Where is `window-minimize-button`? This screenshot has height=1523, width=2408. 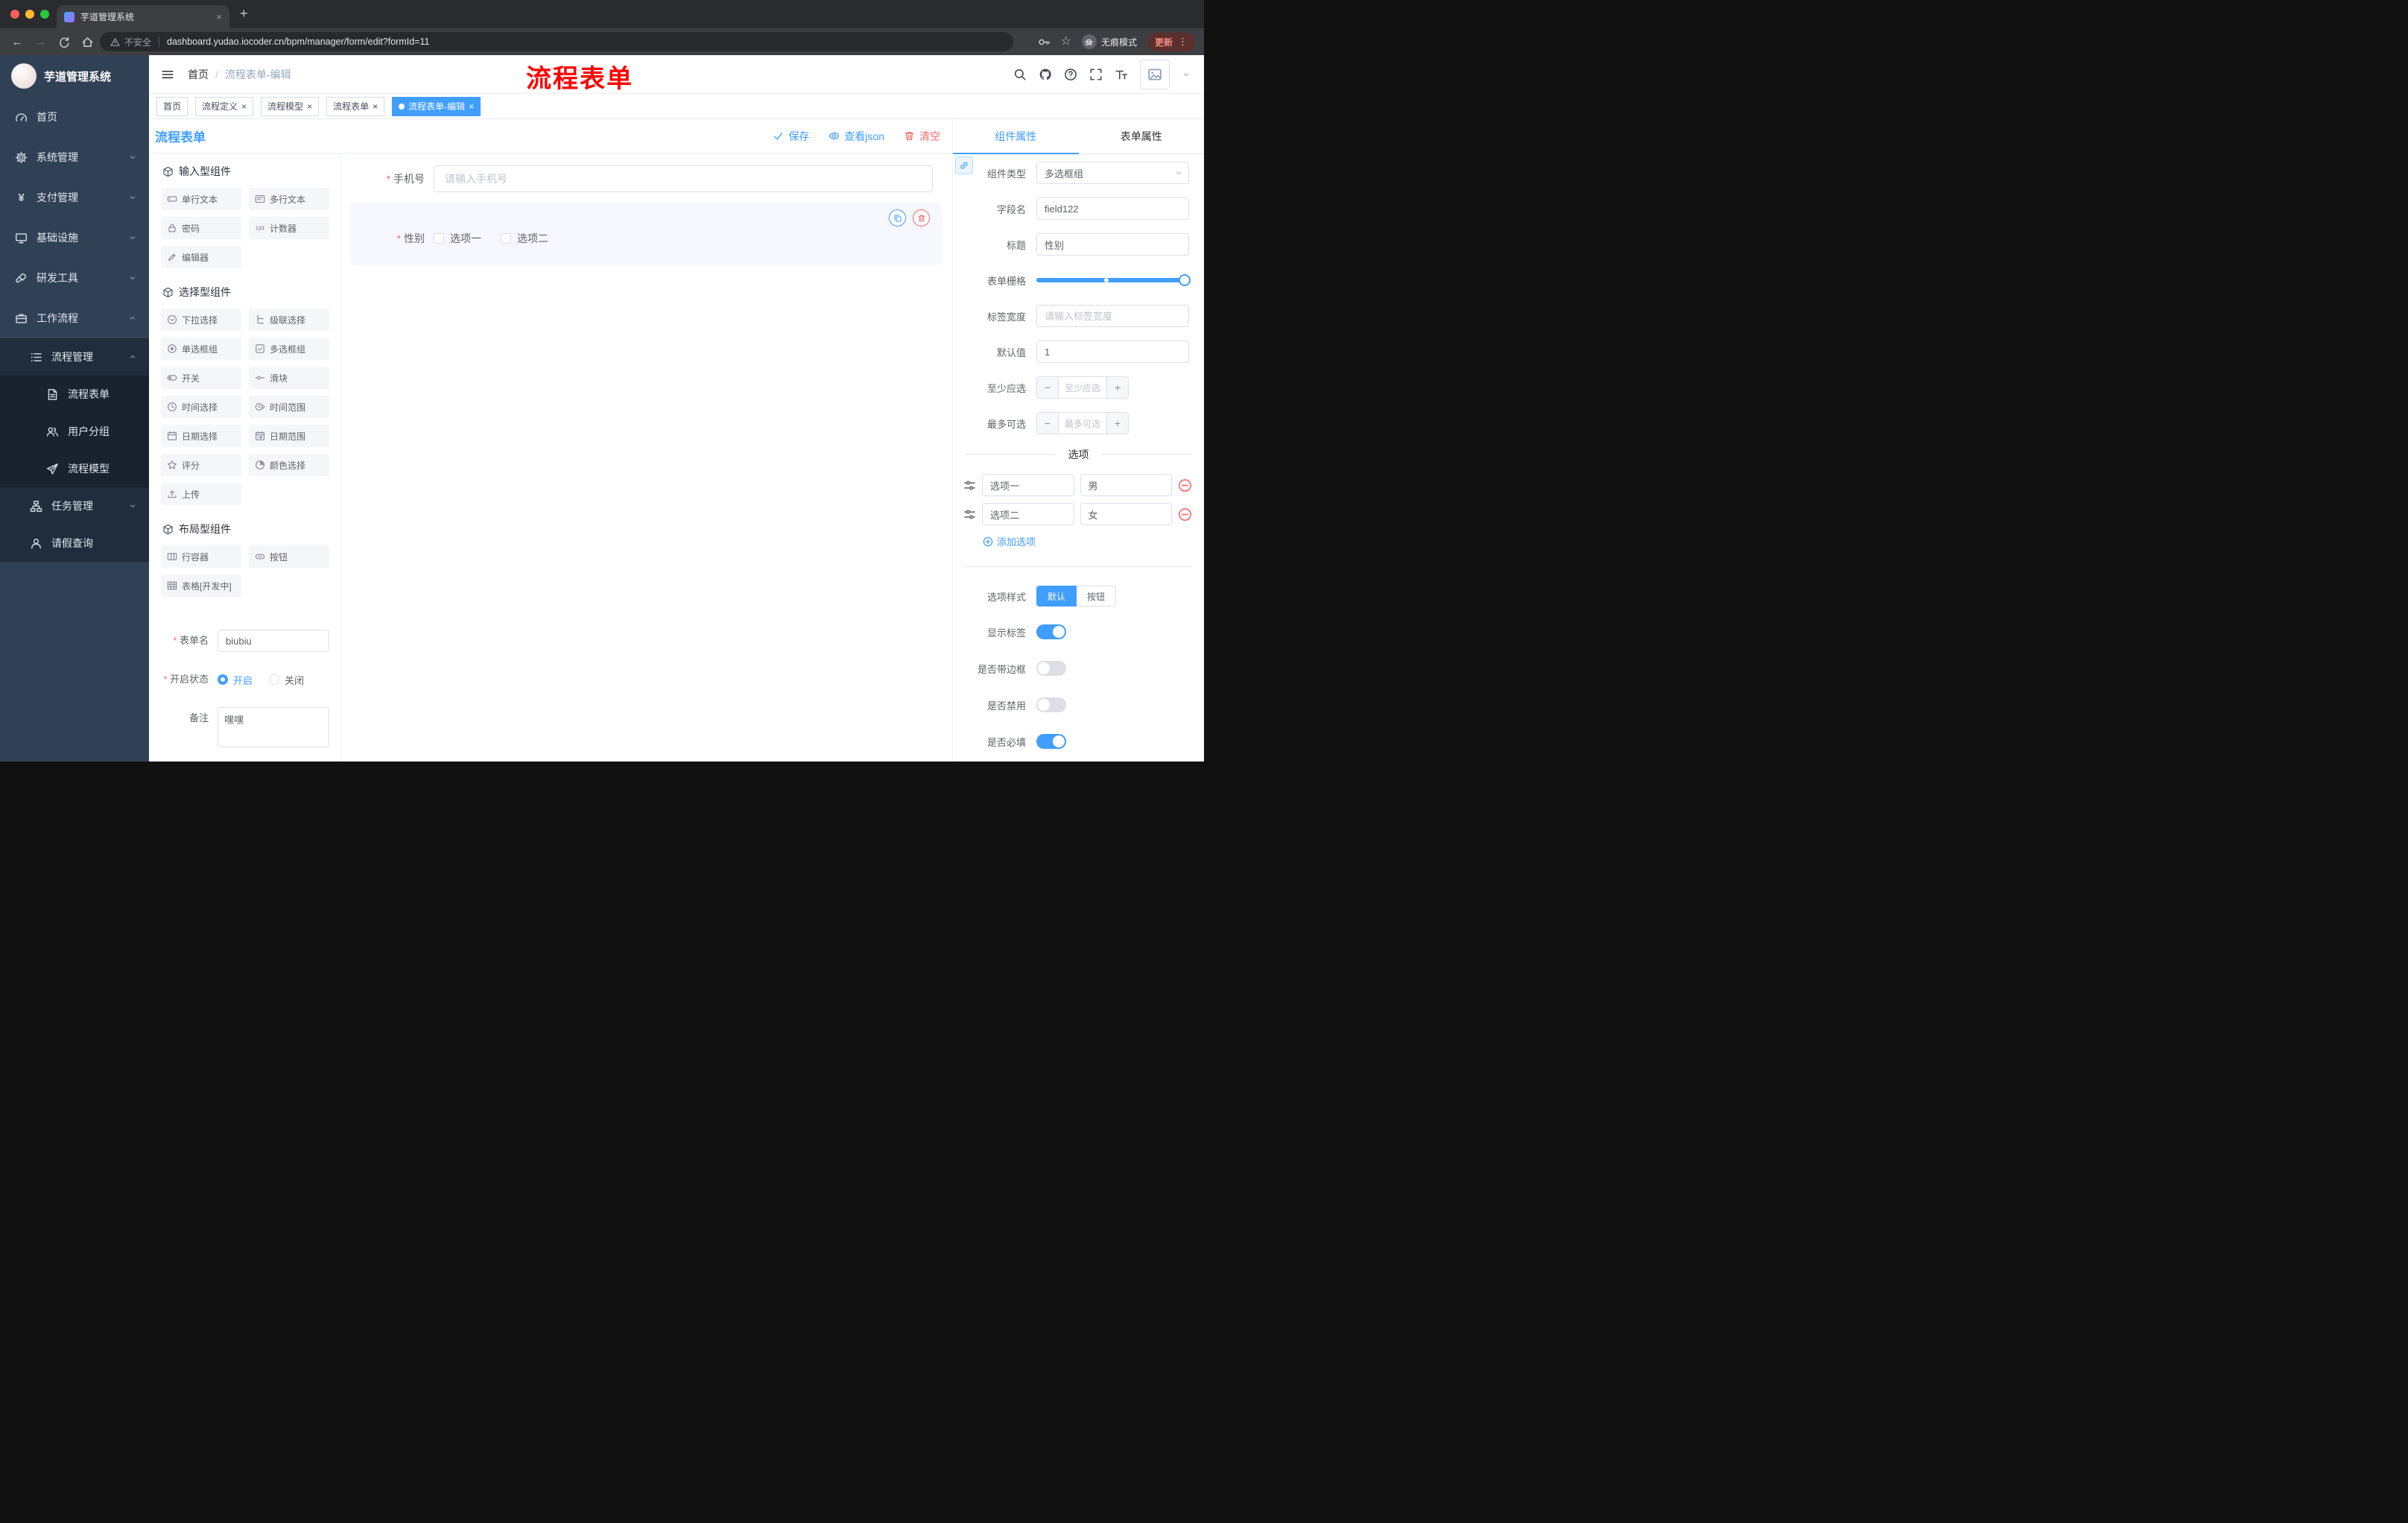 window-minimize-button is located at coordinates (29, 15).